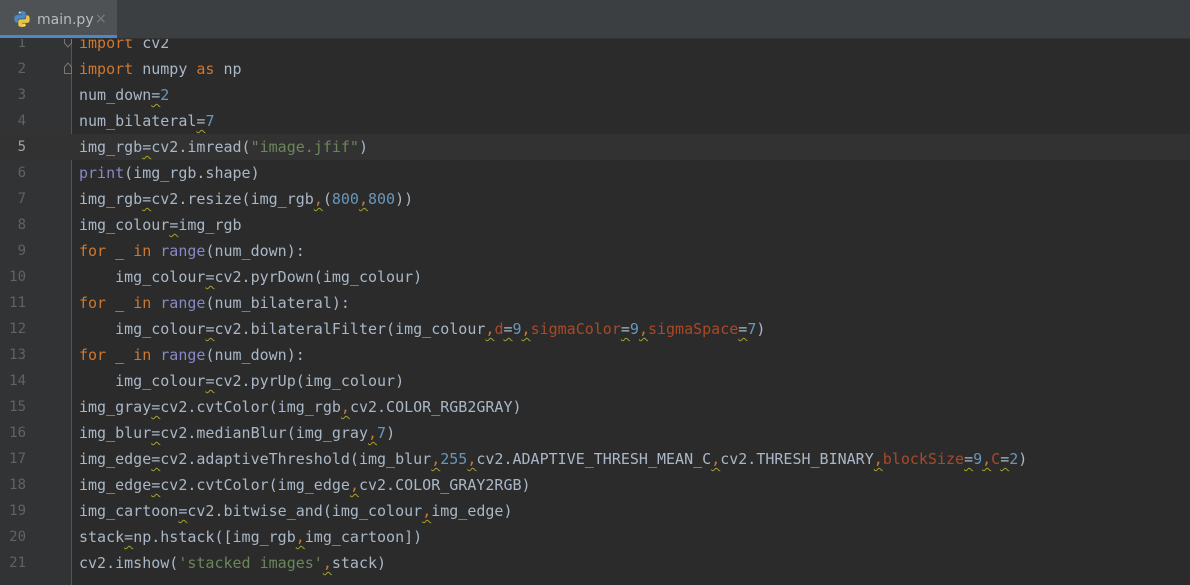 The height and width of the screenshot is (585, 1190). What do you see at coordinates (21, 95) in the screenshot?
I see `line-number: 3` at bounding box center [21, 95].